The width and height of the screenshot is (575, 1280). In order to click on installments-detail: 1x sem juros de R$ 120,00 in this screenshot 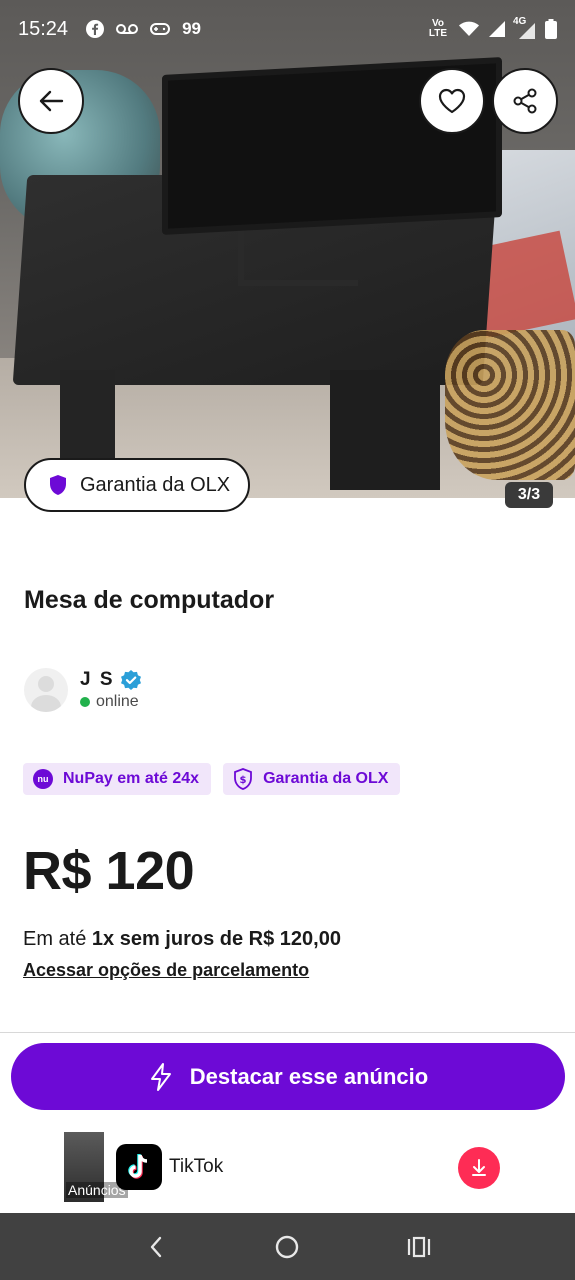, I will do `click(216, 939)`.